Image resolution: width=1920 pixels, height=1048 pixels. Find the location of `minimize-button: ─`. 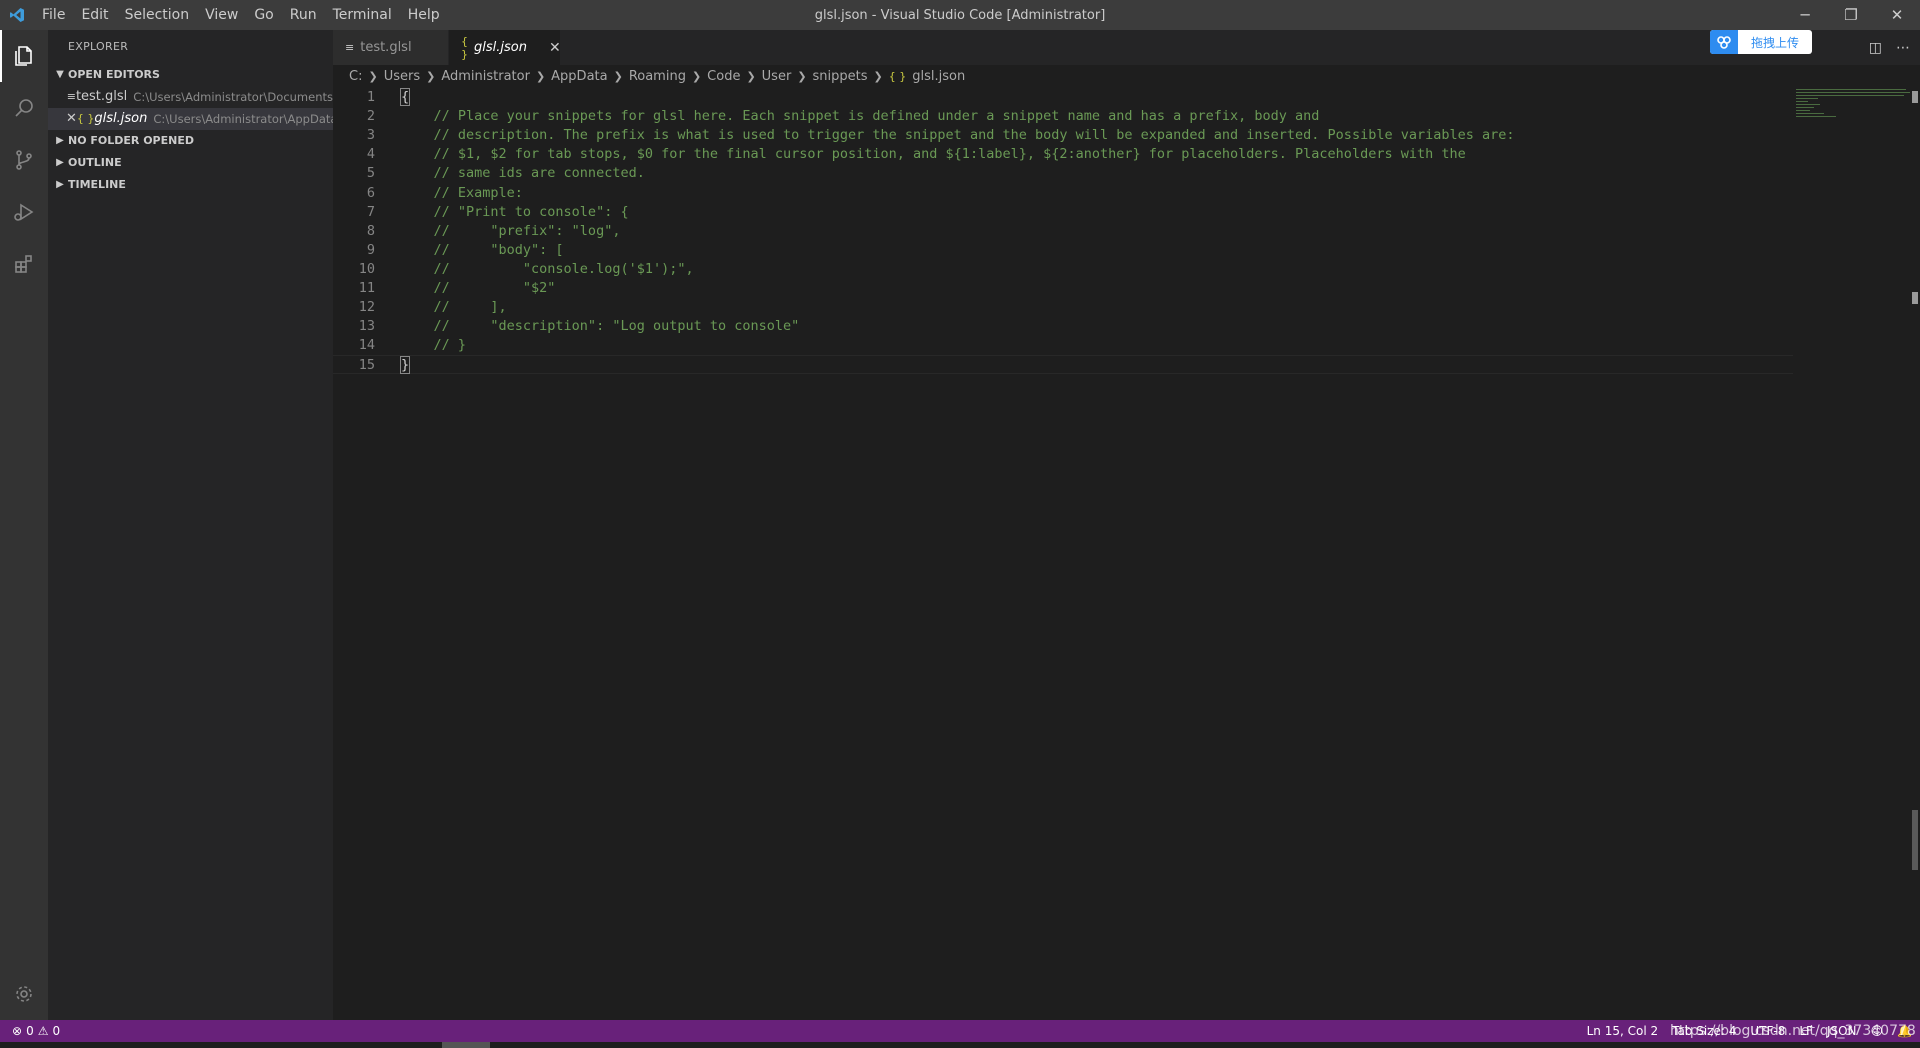

minimize-button: ─ is located at coordinates (1805, 15).